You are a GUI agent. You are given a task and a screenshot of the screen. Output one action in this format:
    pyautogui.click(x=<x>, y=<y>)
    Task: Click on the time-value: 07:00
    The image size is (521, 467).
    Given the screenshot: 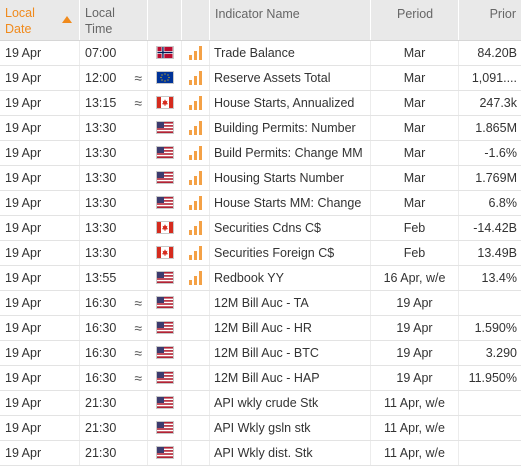 What is the action you would take?
    pyautogui.click(x=101, y=53)
    